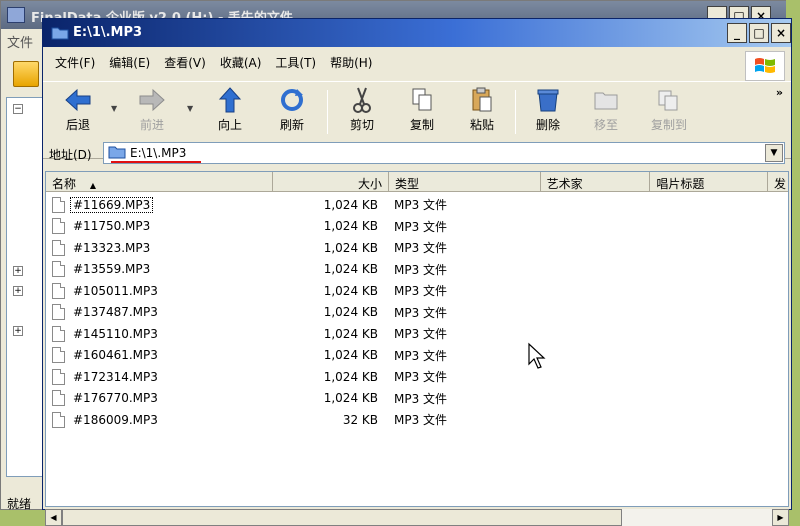 The image size is (800, 526). I want to click on address-value: E:\1\.MP3, so click(158, 153).